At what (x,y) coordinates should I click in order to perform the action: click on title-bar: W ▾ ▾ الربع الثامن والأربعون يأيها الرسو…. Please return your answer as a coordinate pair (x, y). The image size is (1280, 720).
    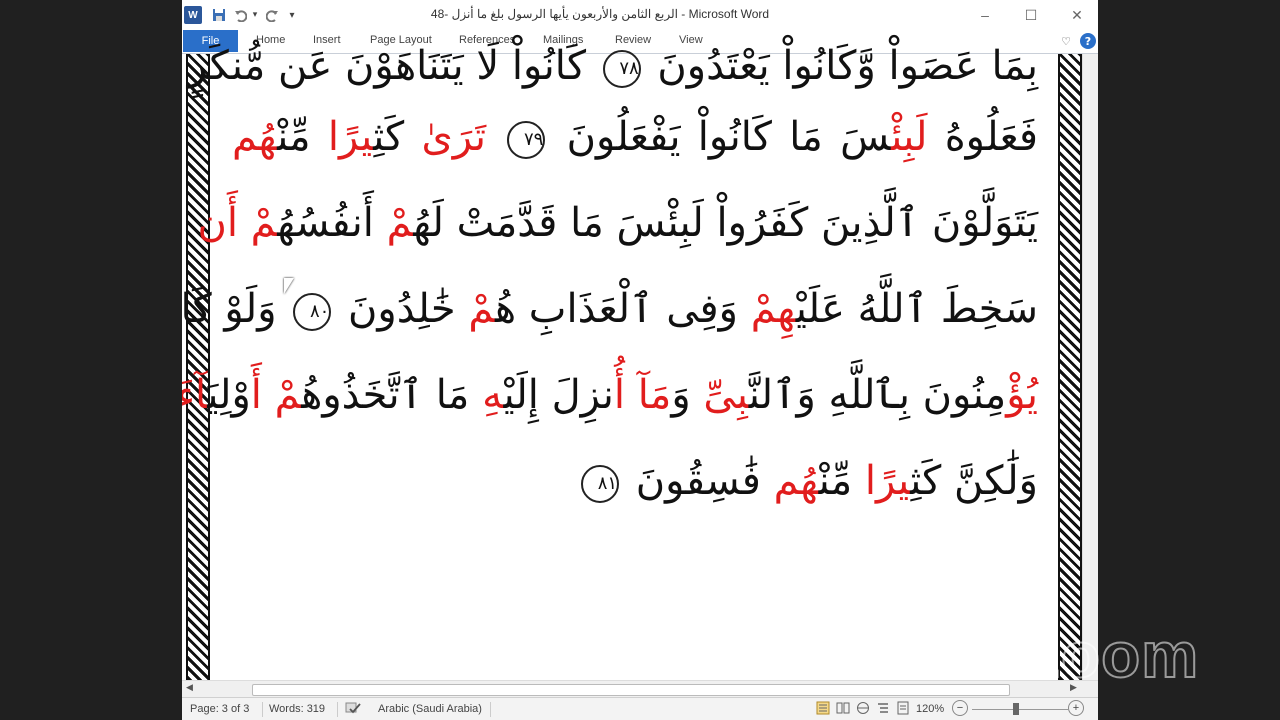
    Looking at the image, I should click on (640, 15).